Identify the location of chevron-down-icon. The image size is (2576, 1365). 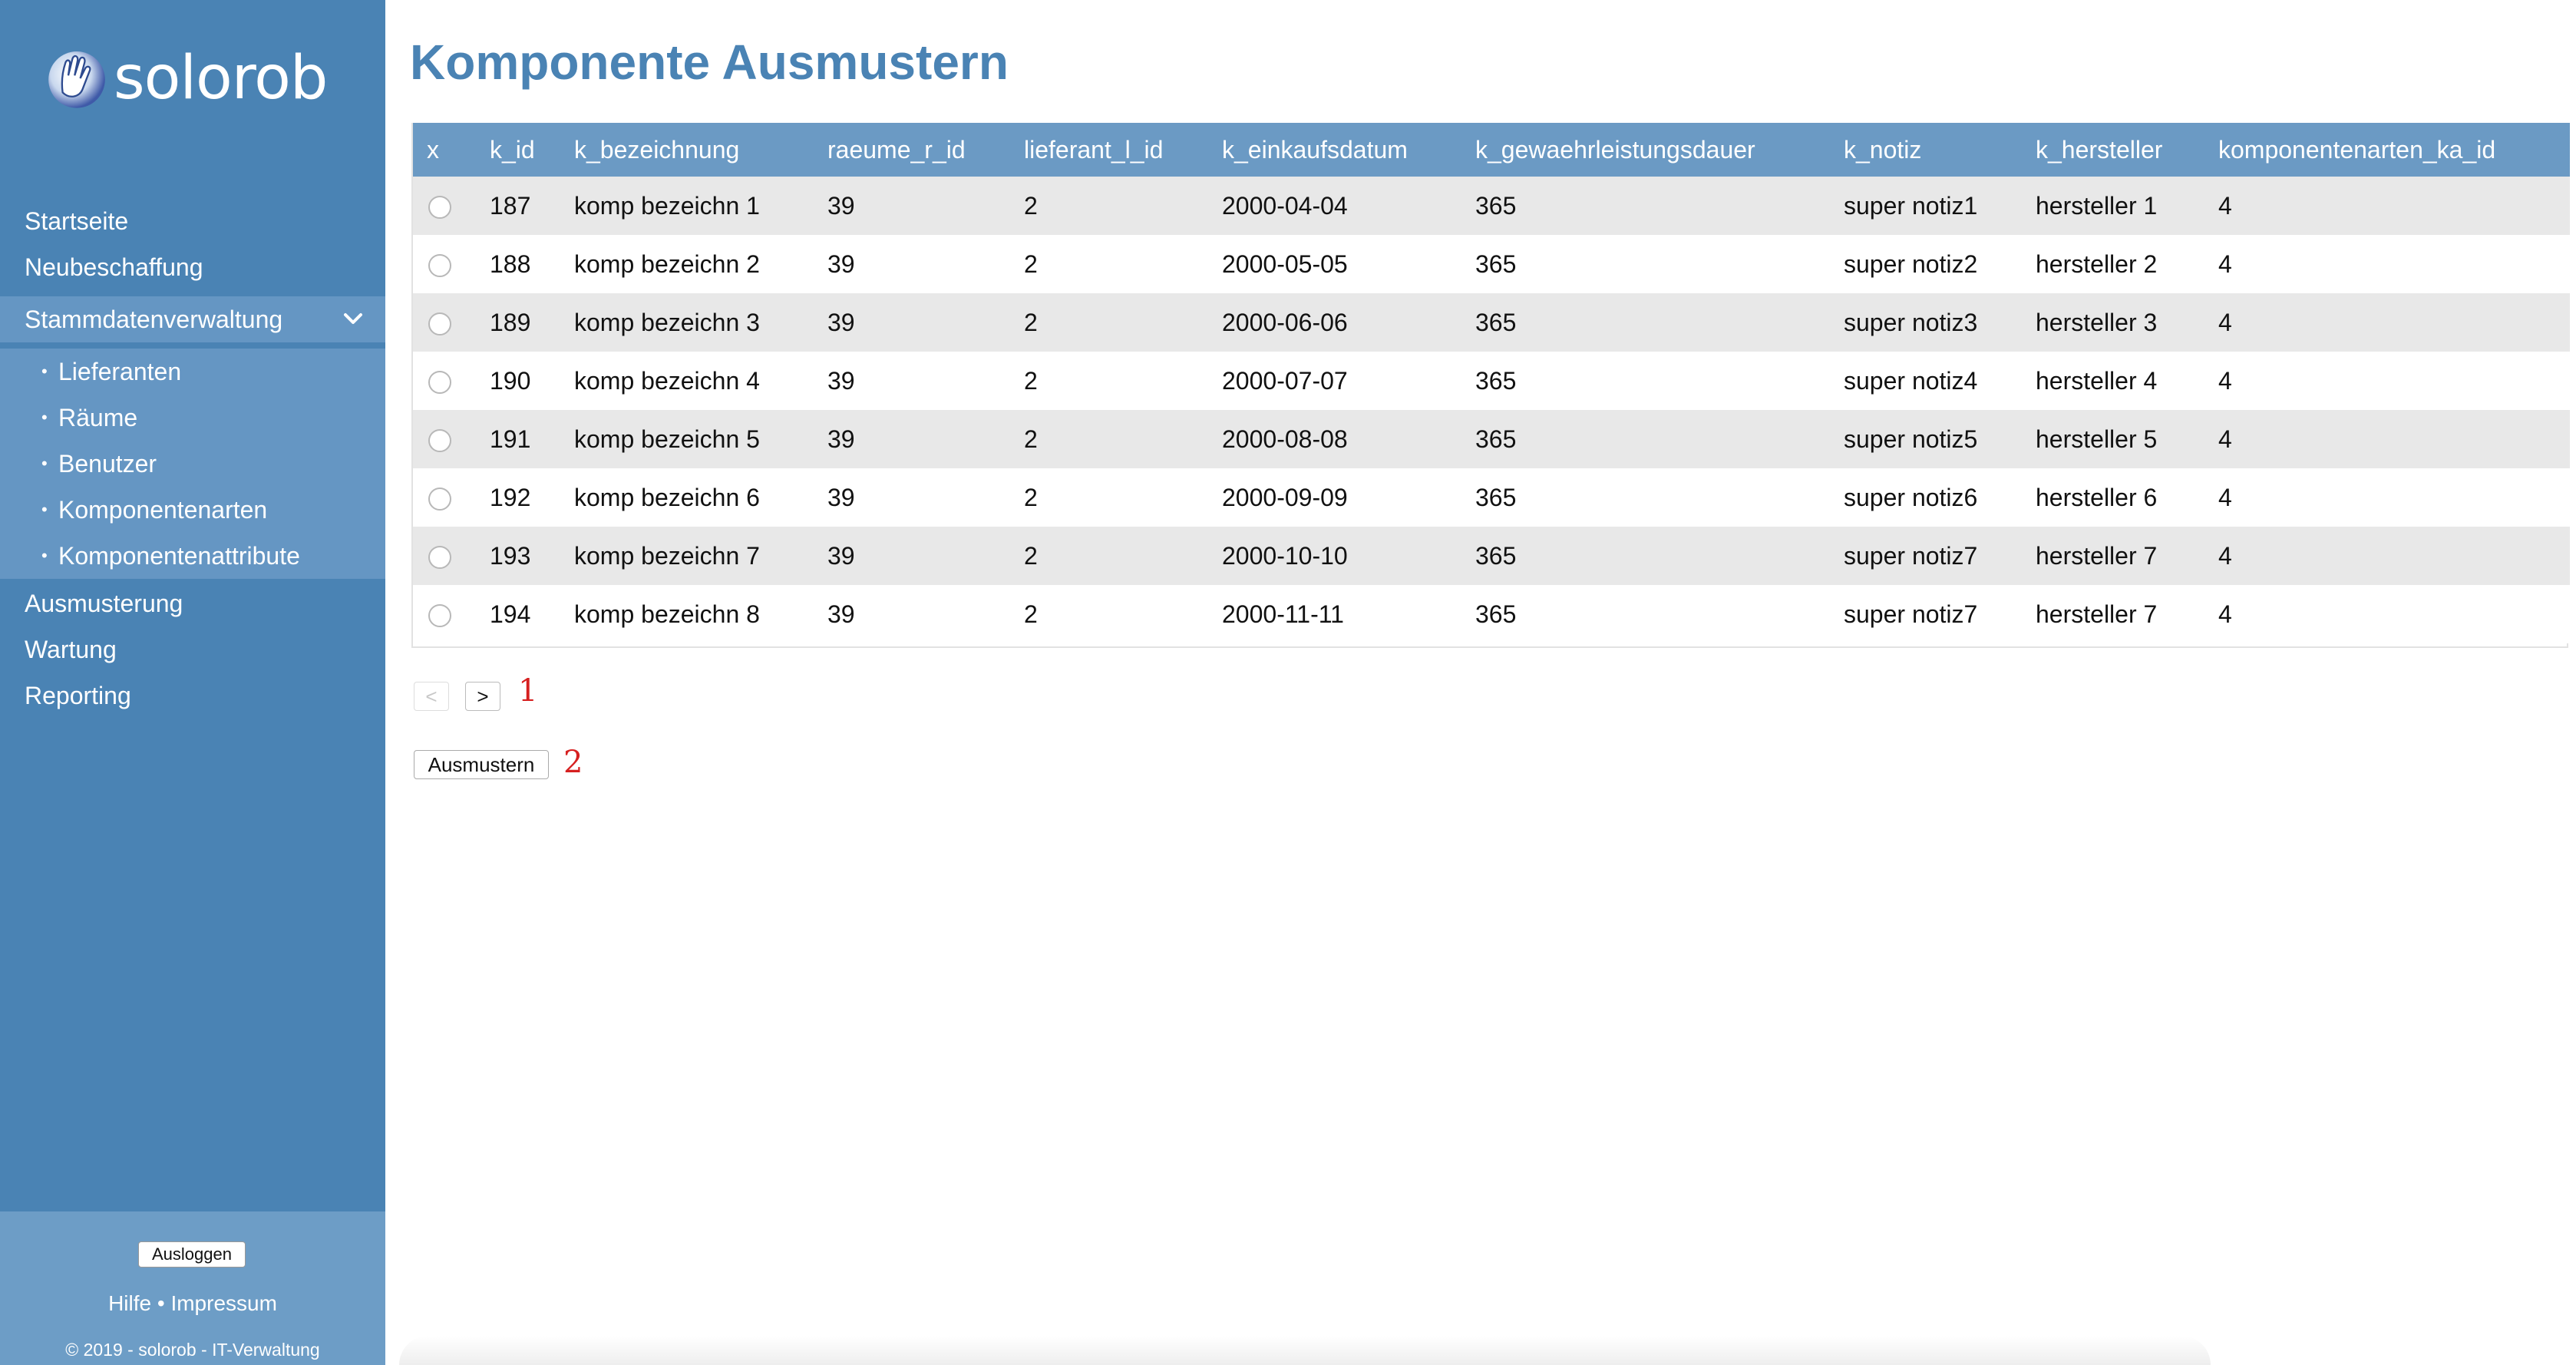
(353, 319).